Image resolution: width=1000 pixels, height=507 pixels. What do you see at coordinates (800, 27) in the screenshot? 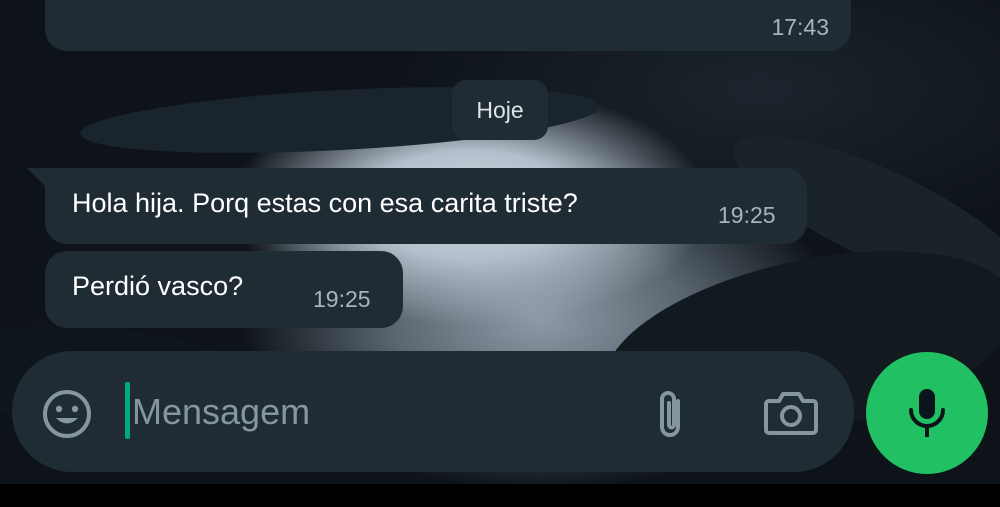
I see `message-time: 17:43` at bounding box center [800, 27].